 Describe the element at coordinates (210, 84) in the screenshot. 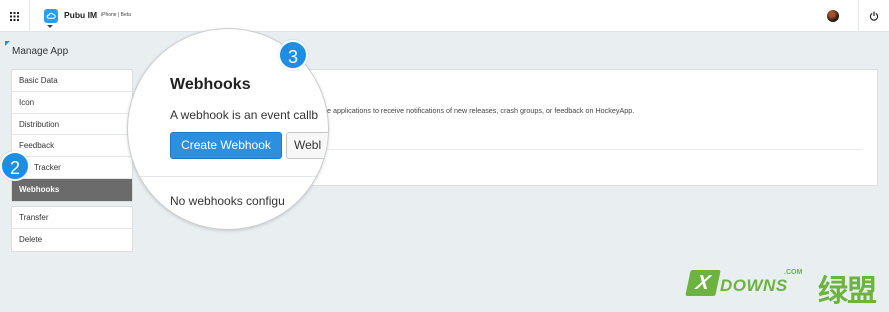

I see `webhooks-title: Webhooks` at that location.